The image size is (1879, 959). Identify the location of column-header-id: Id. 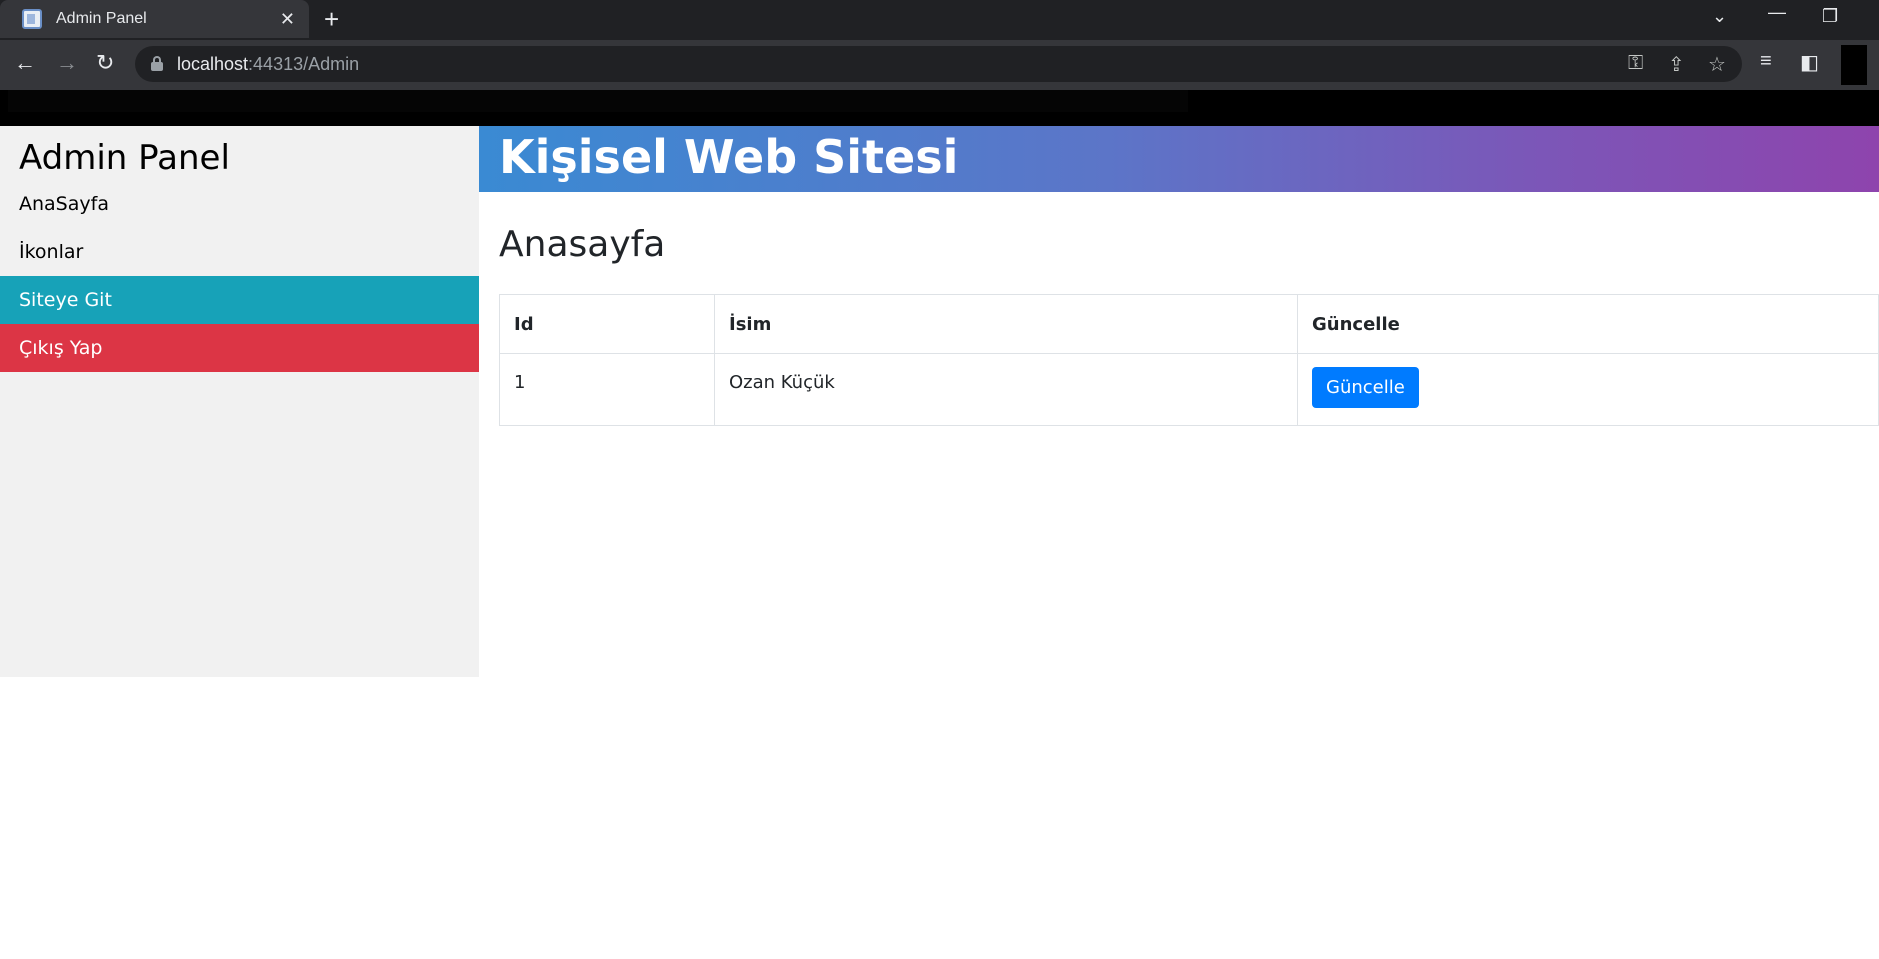
(607, 324).